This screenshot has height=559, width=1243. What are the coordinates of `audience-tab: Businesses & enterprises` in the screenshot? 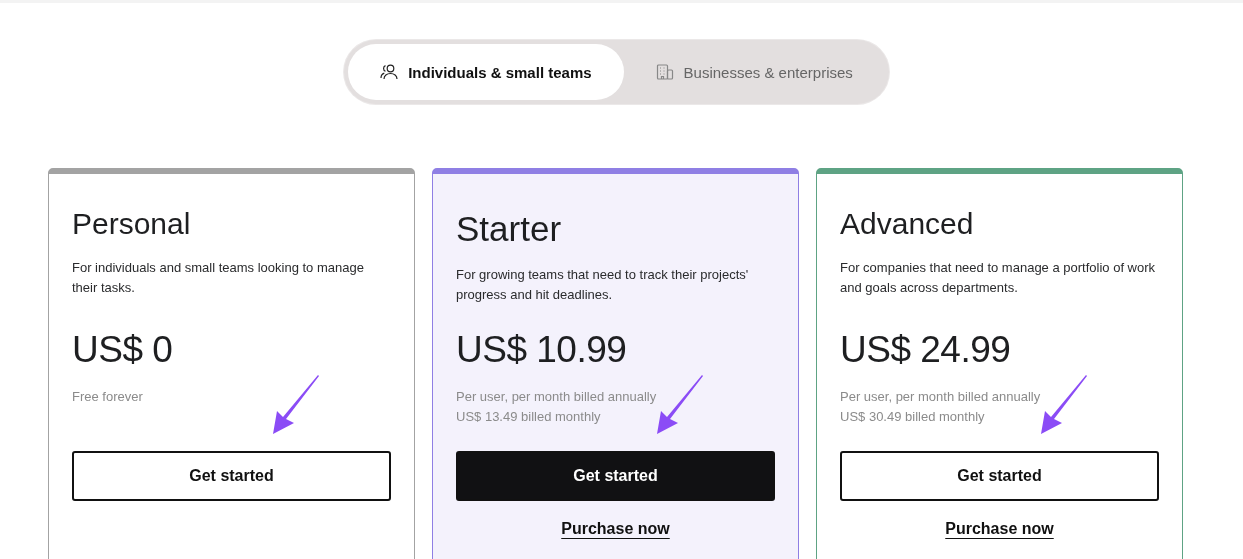 It's located at (754, 72).